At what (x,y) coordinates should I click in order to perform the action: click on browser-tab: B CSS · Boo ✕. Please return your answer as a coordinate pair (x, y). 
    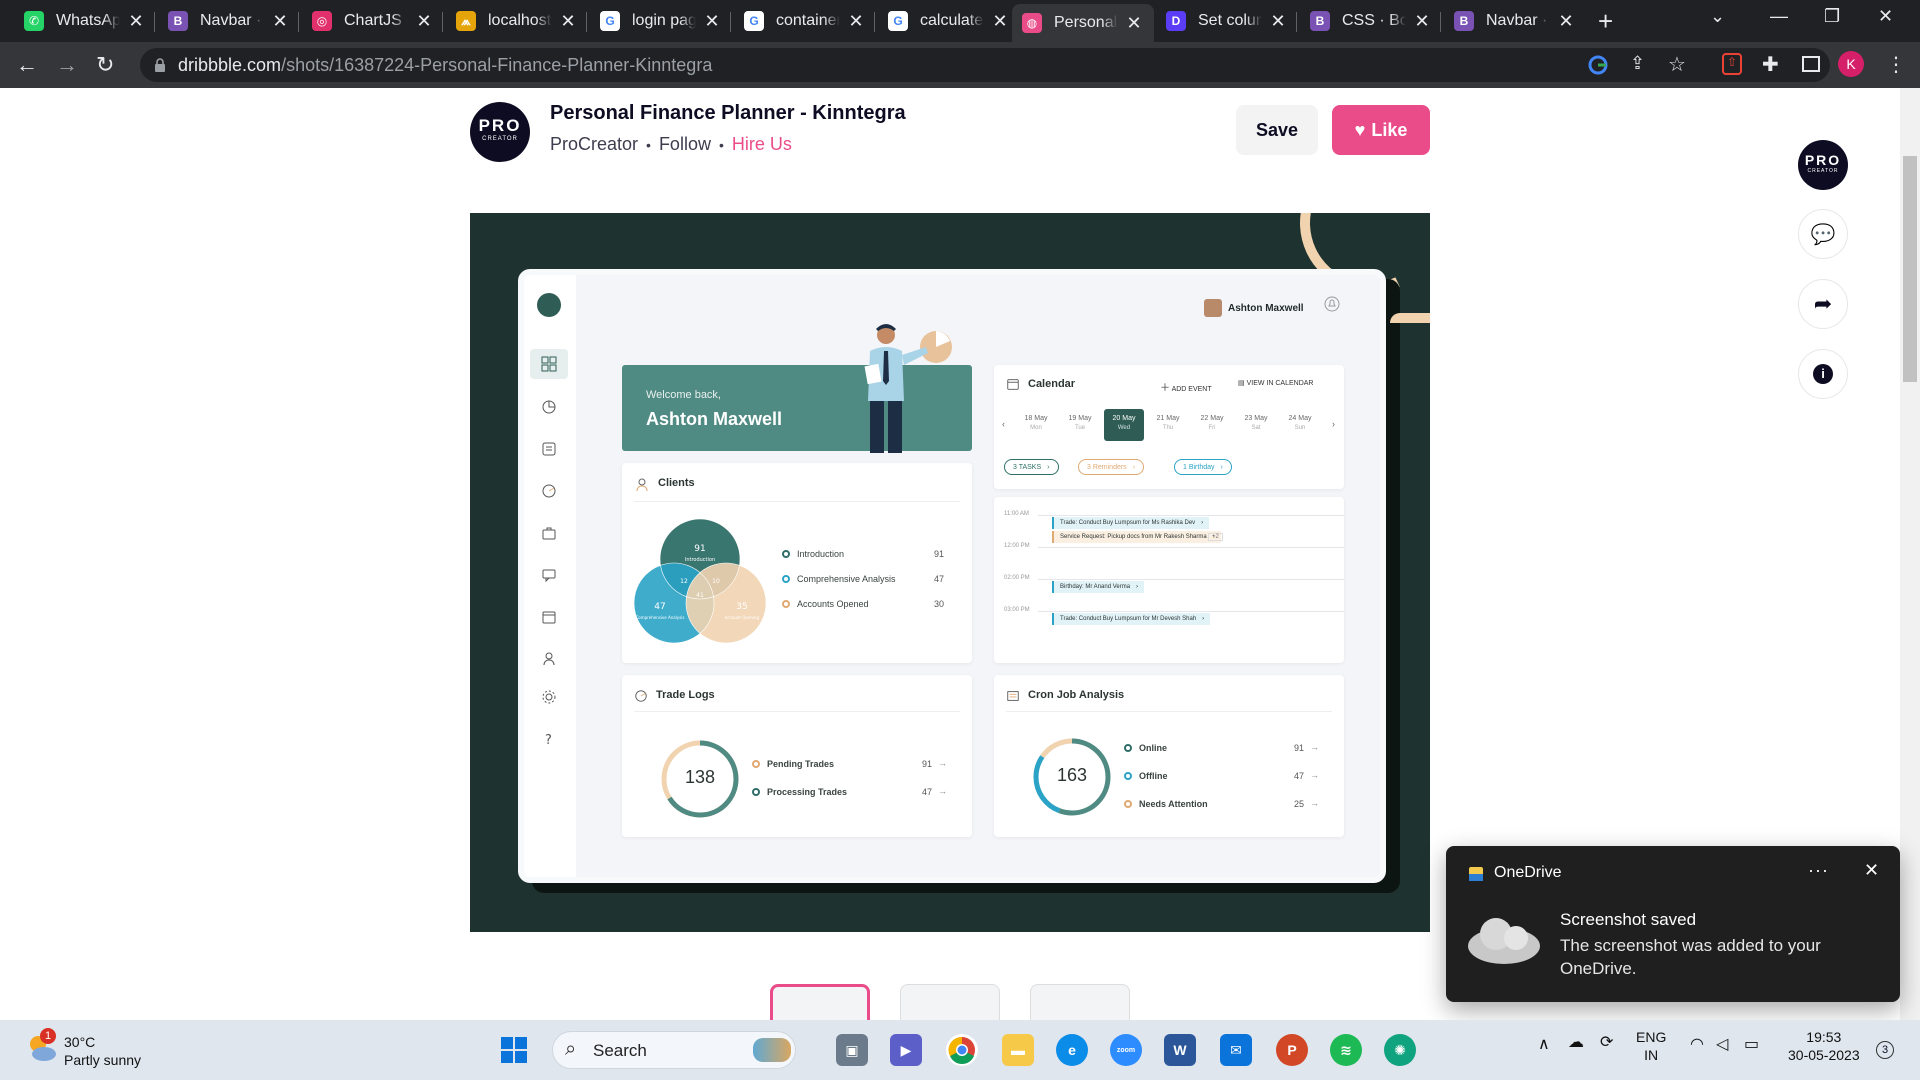
    Looking at the image, I should click on (1371, 21).